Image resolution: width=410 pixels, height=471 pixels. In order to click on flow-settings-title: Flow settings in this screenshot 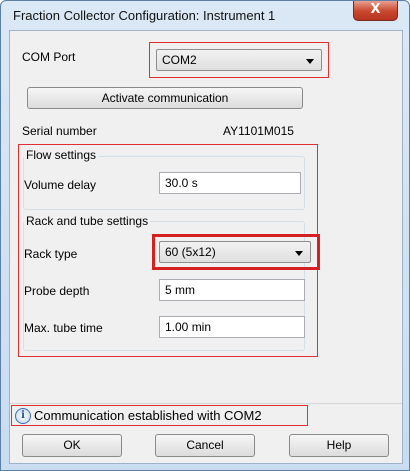, I will do `click(61, 155)`.